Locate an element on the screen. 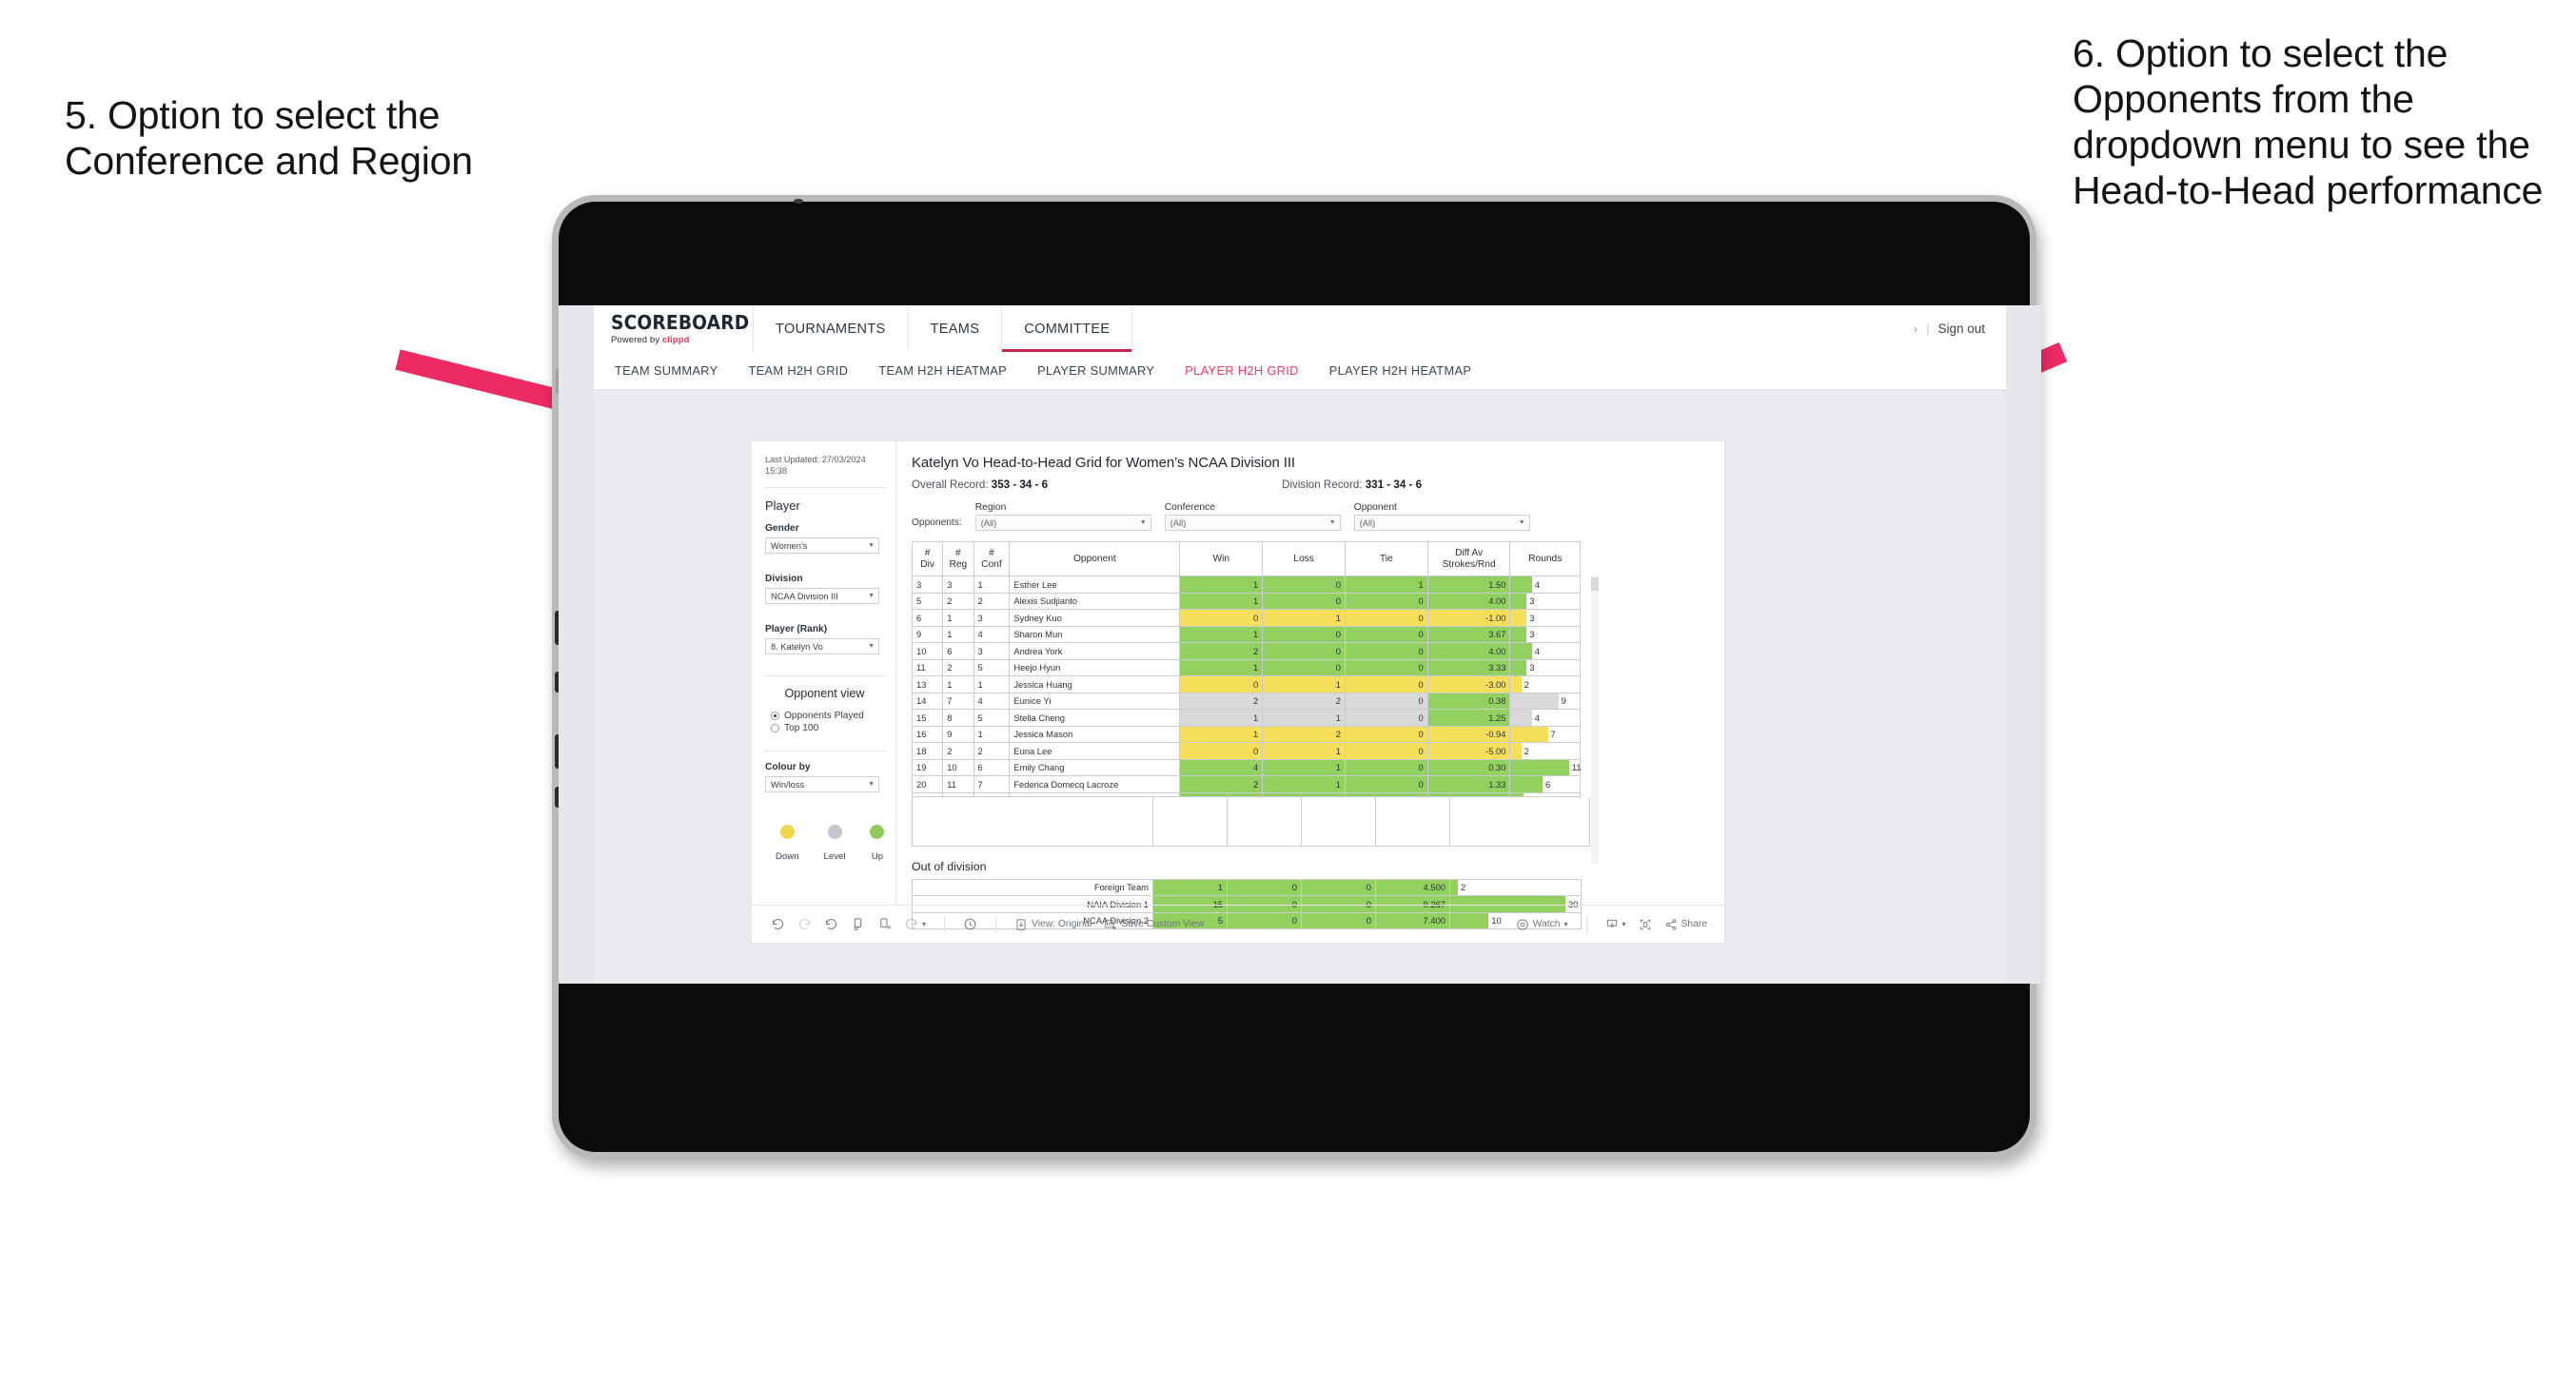 This screenshot has width=2576, height=1386. gender-value: Women’s is located at coordinates (789, 545).